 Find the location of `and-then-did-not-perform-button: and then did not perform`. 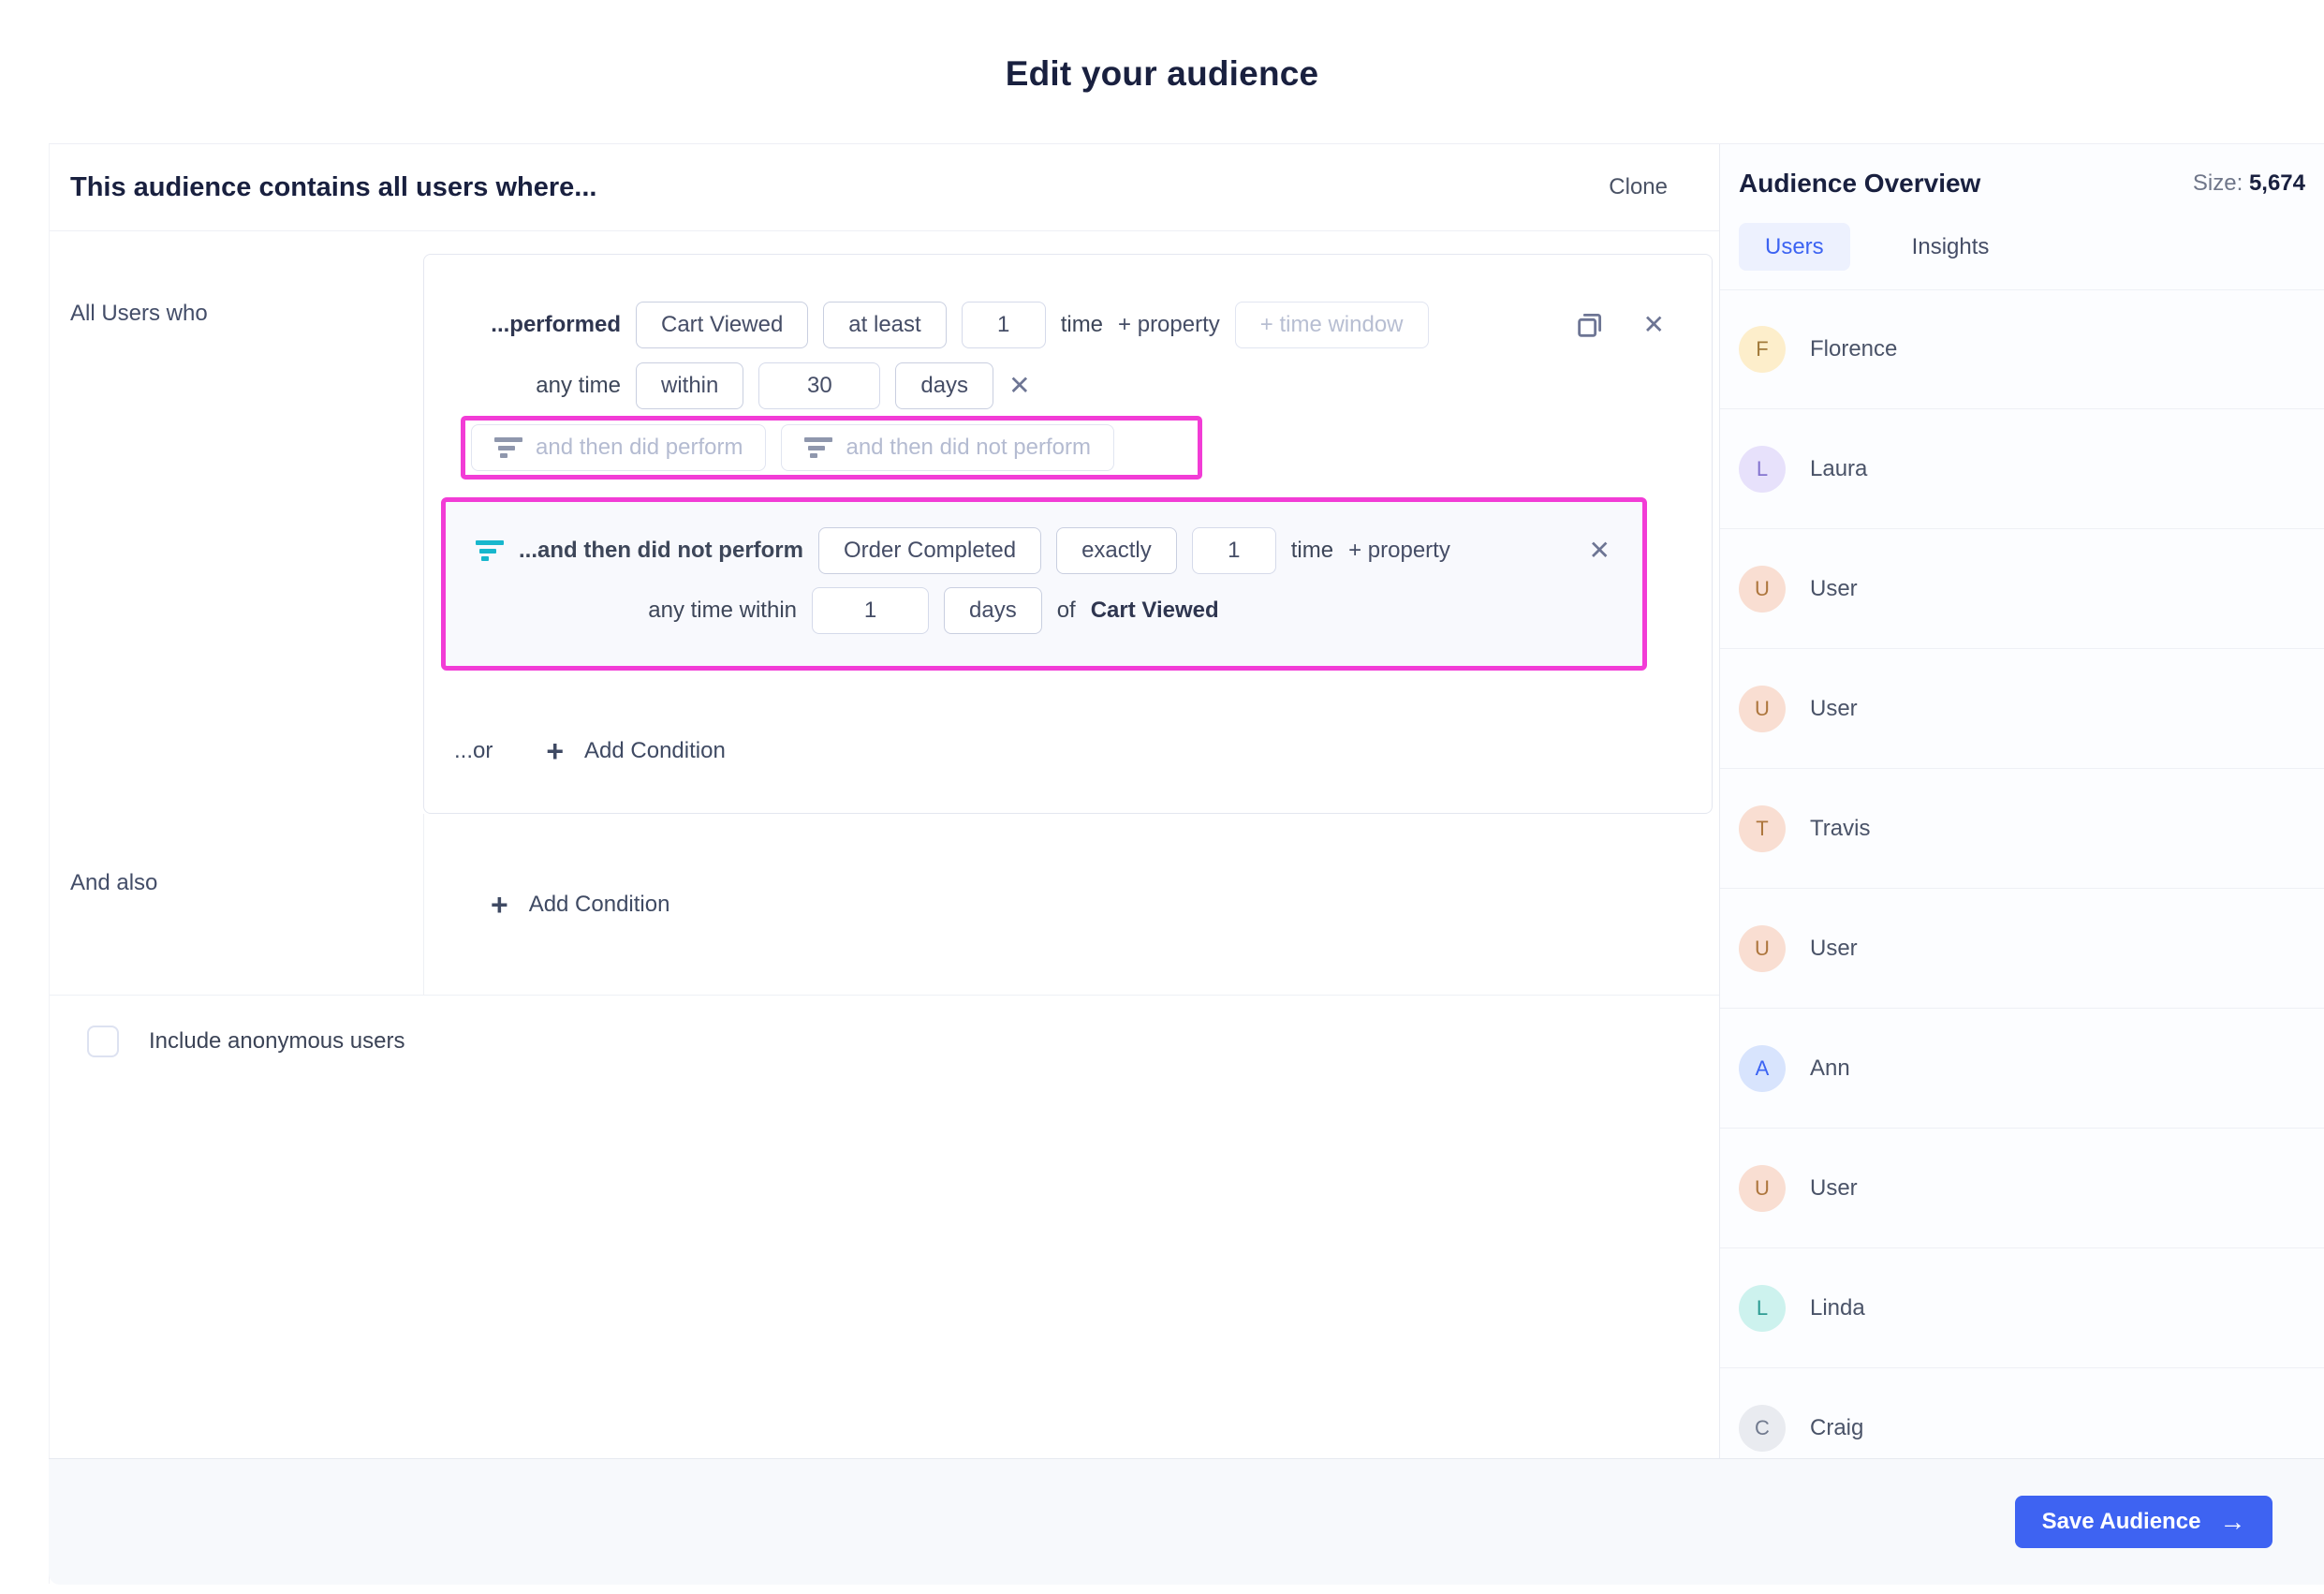

and-then-did-not-perform-button: and then did not perform is located at coordinates (947, 447).